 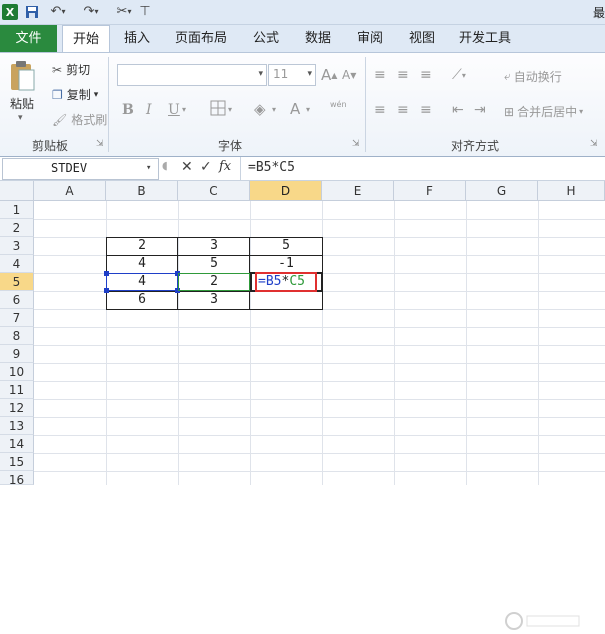 What do you see at coordinates (598, 13) in the screenshot?
I see `window-title: 最` at bounding box center [598, 13].